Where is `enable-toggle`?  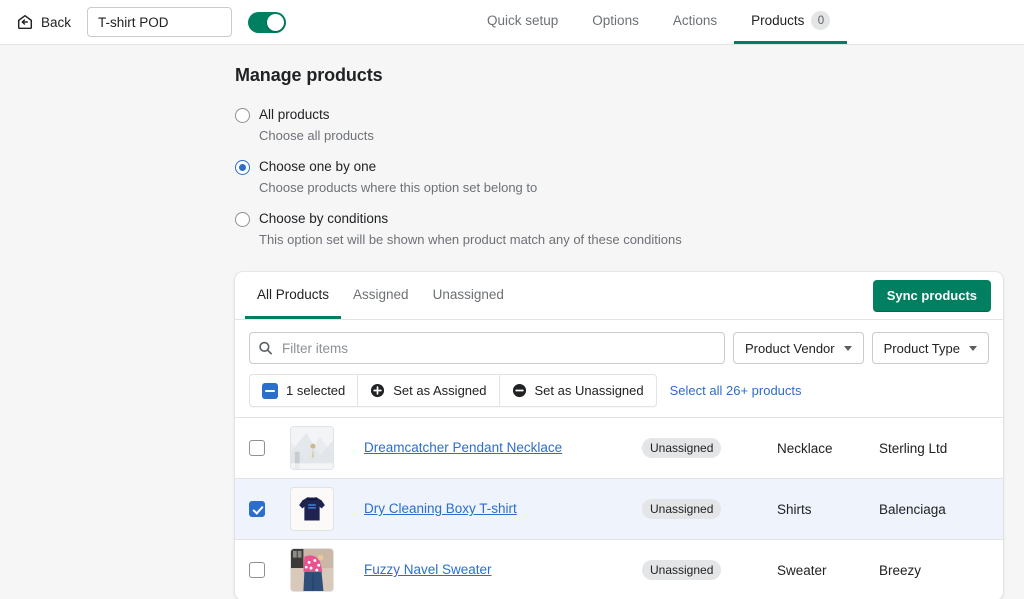 enable-toggle is located at coordinates (267, 22).